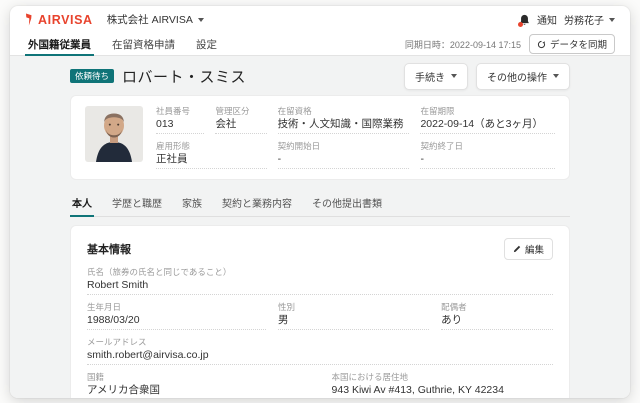 The height and width of the screenshot is (403, 640). I want to click on basic-info-edit-button: 編集, so click(528, 249).